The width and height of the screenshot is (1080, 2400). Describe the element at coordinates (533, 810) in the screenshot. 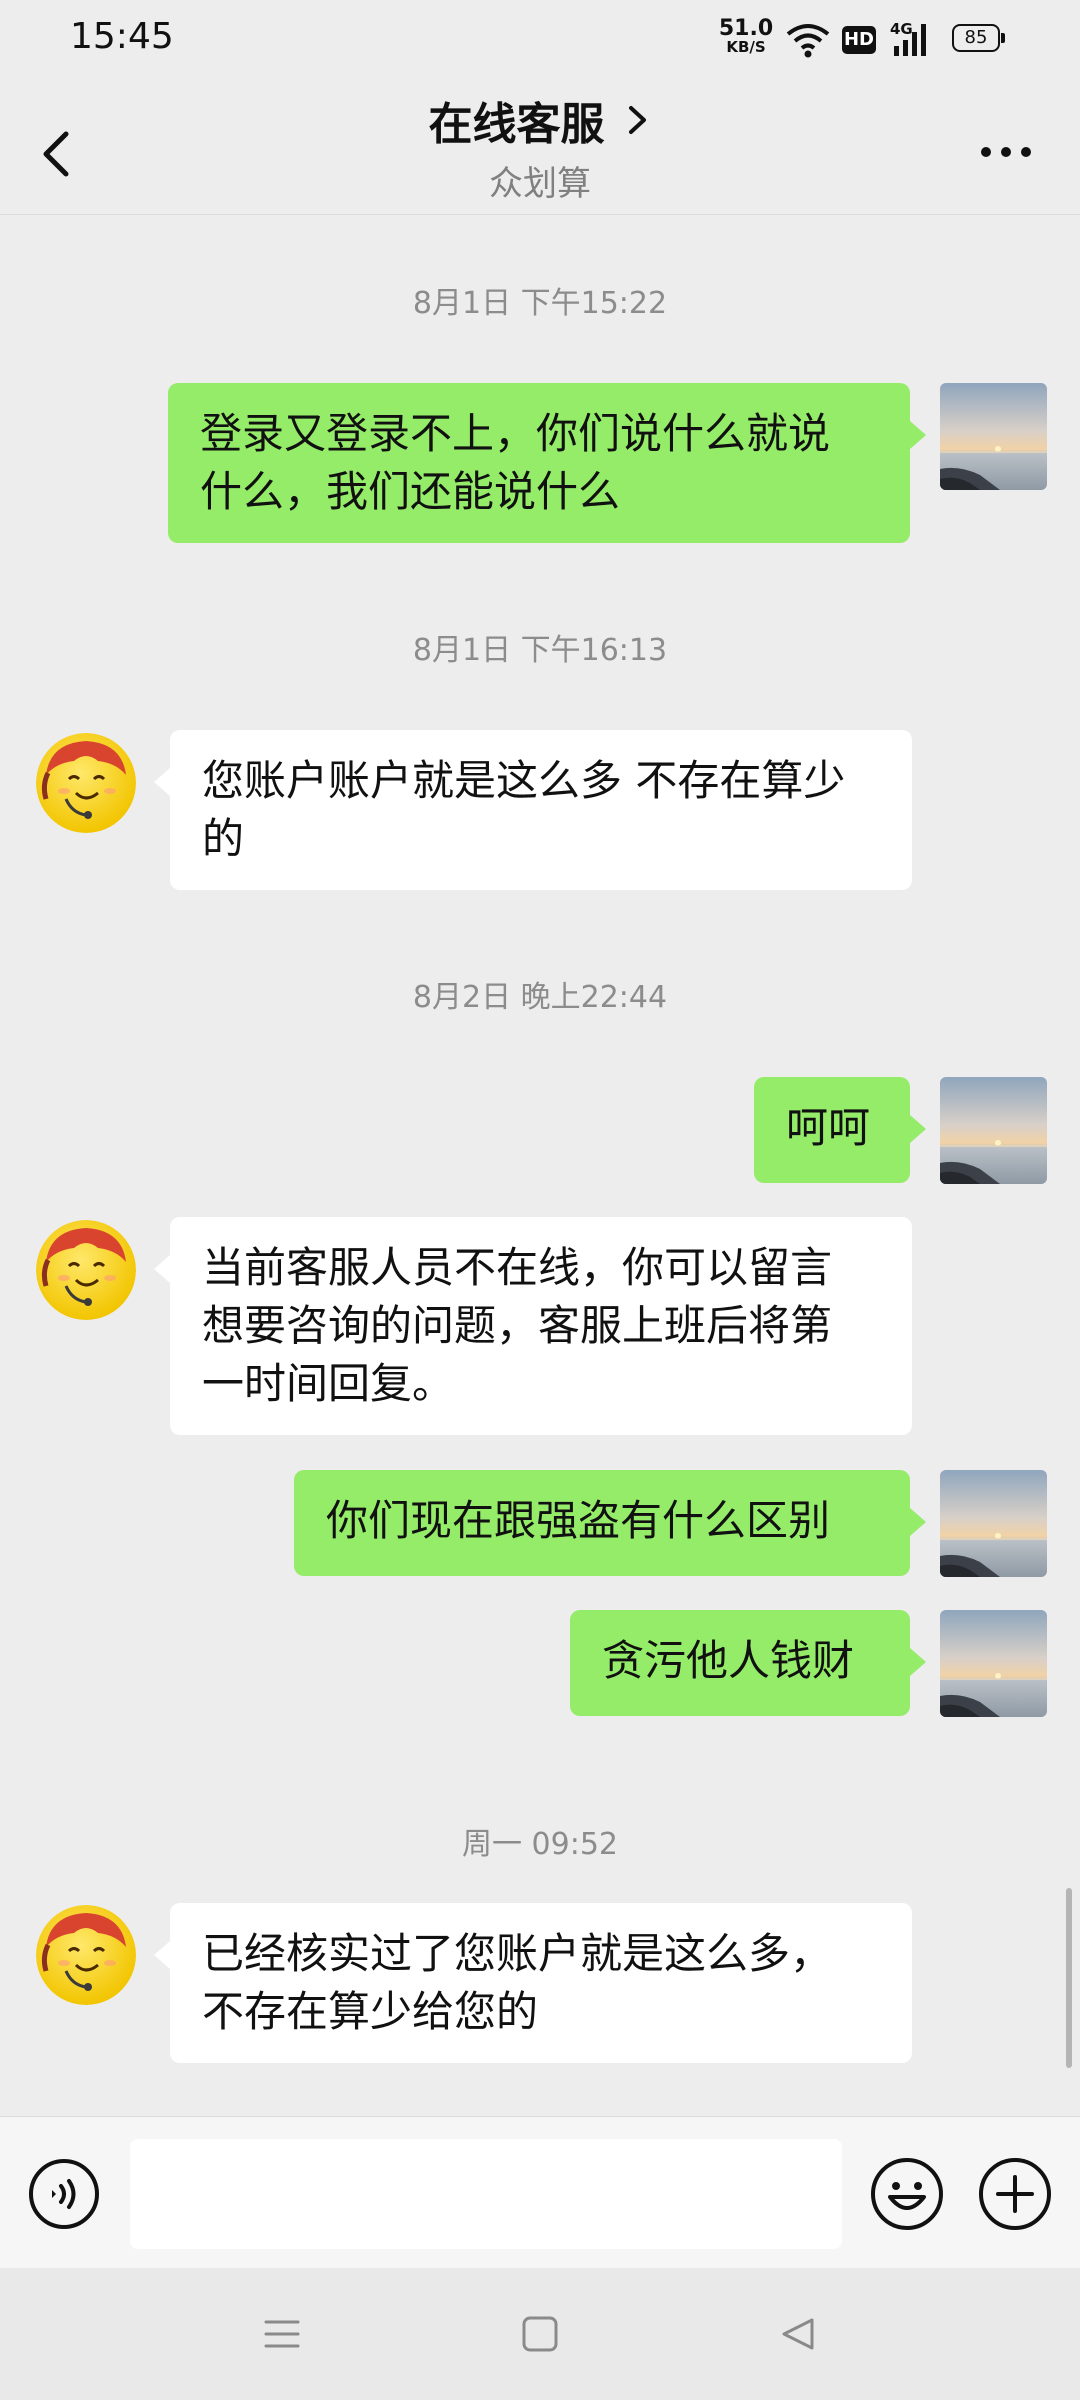

I see `incoming-message: 您账户账户就是这么多 不存在算少 的` at that location.